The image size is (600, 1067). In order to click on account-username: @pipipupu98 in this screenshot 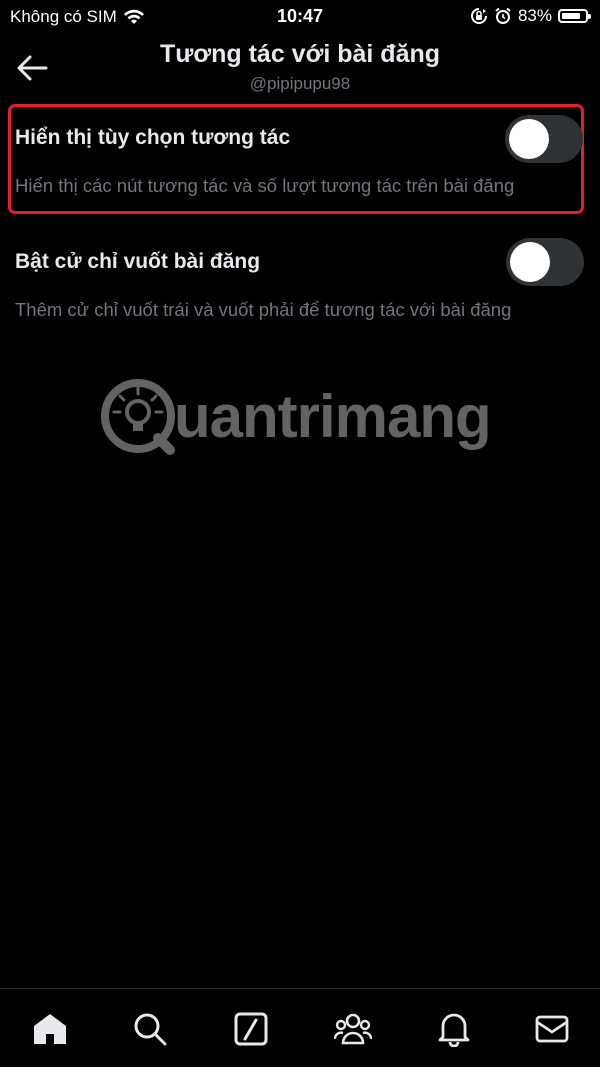, I will do `click(300, 83)`.